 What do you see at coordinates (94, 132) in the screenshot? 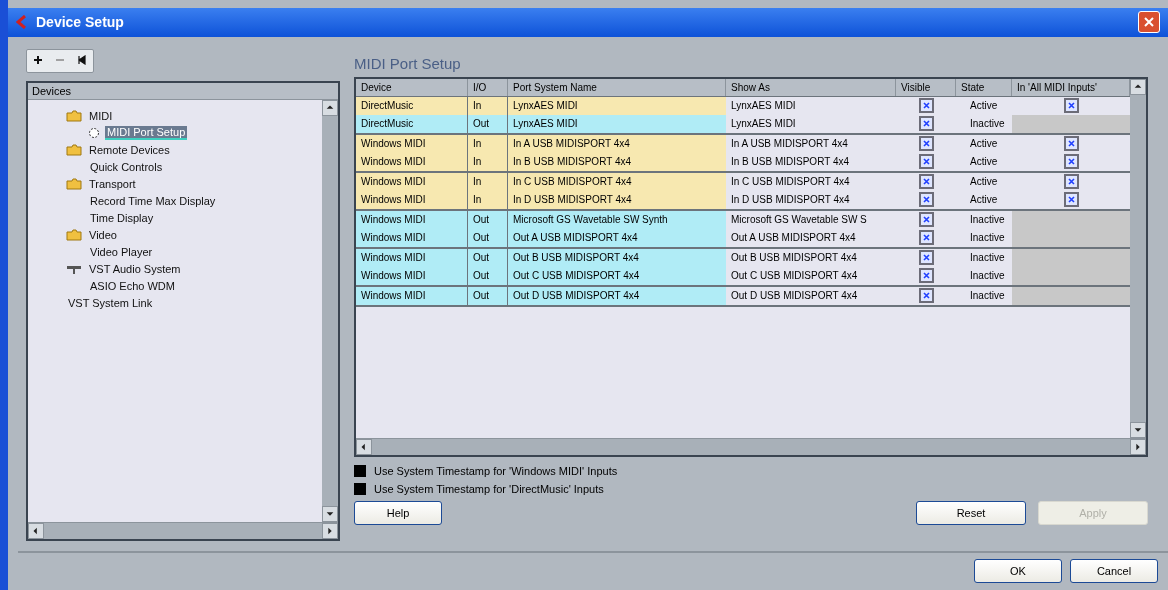
I see `port-icon` at bounding box center [94, 132].